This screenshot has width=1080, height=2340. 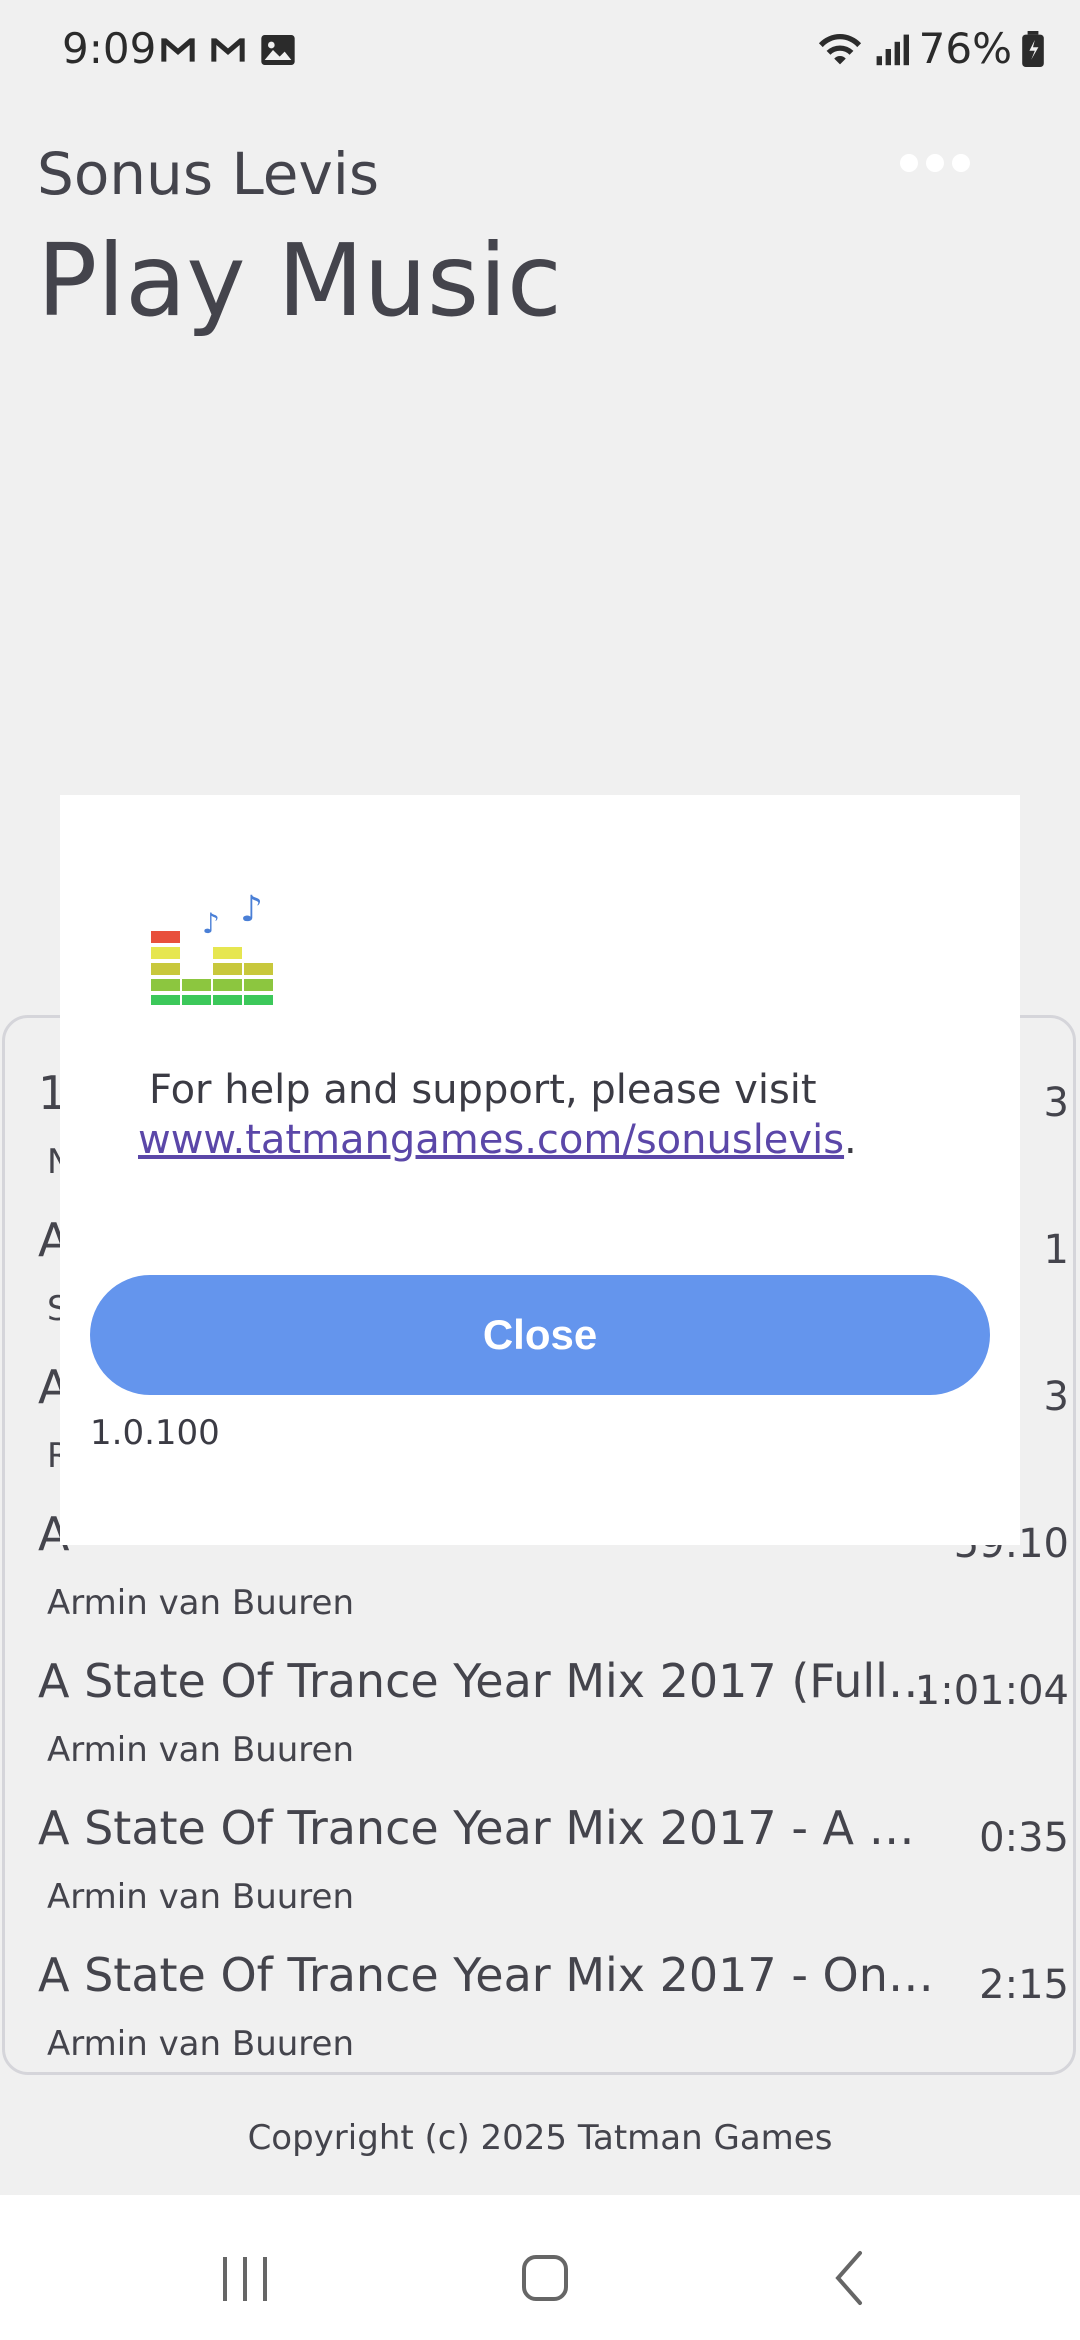 I want to click on home-icon, so click(x=545, y=2278).